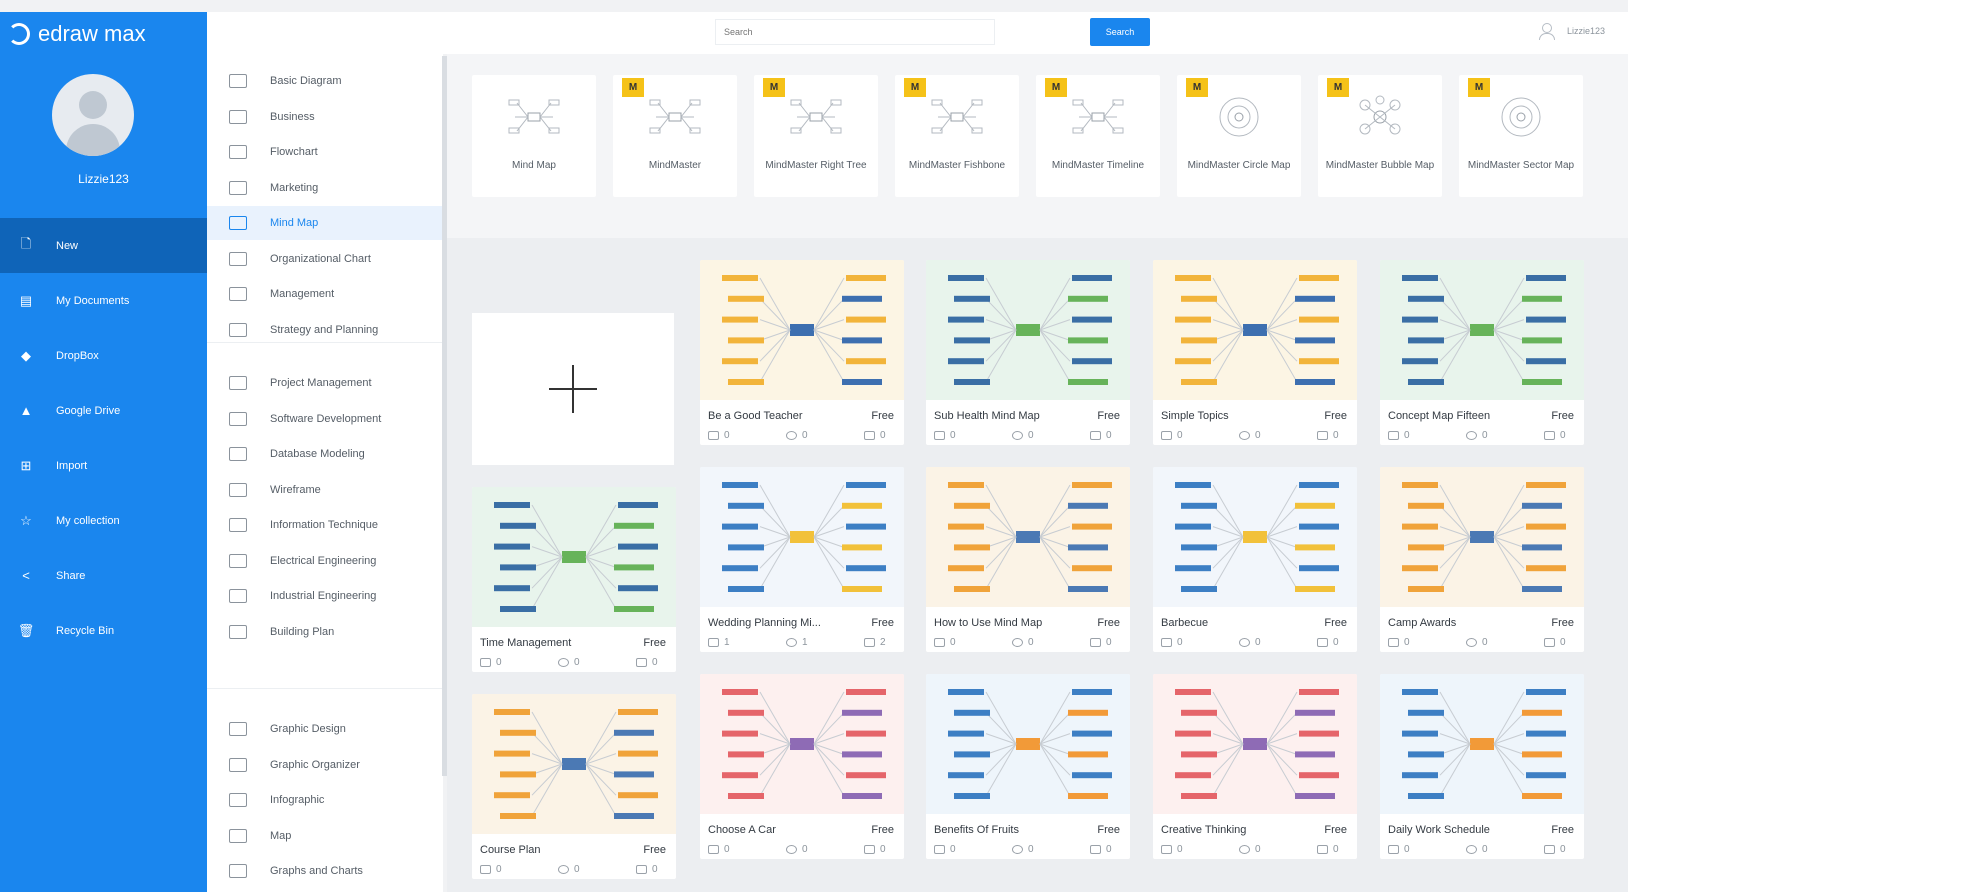 This screenshot has height=892, width=1978. I want to click on nav-item-new: 🗋 New, so click(103, 245).